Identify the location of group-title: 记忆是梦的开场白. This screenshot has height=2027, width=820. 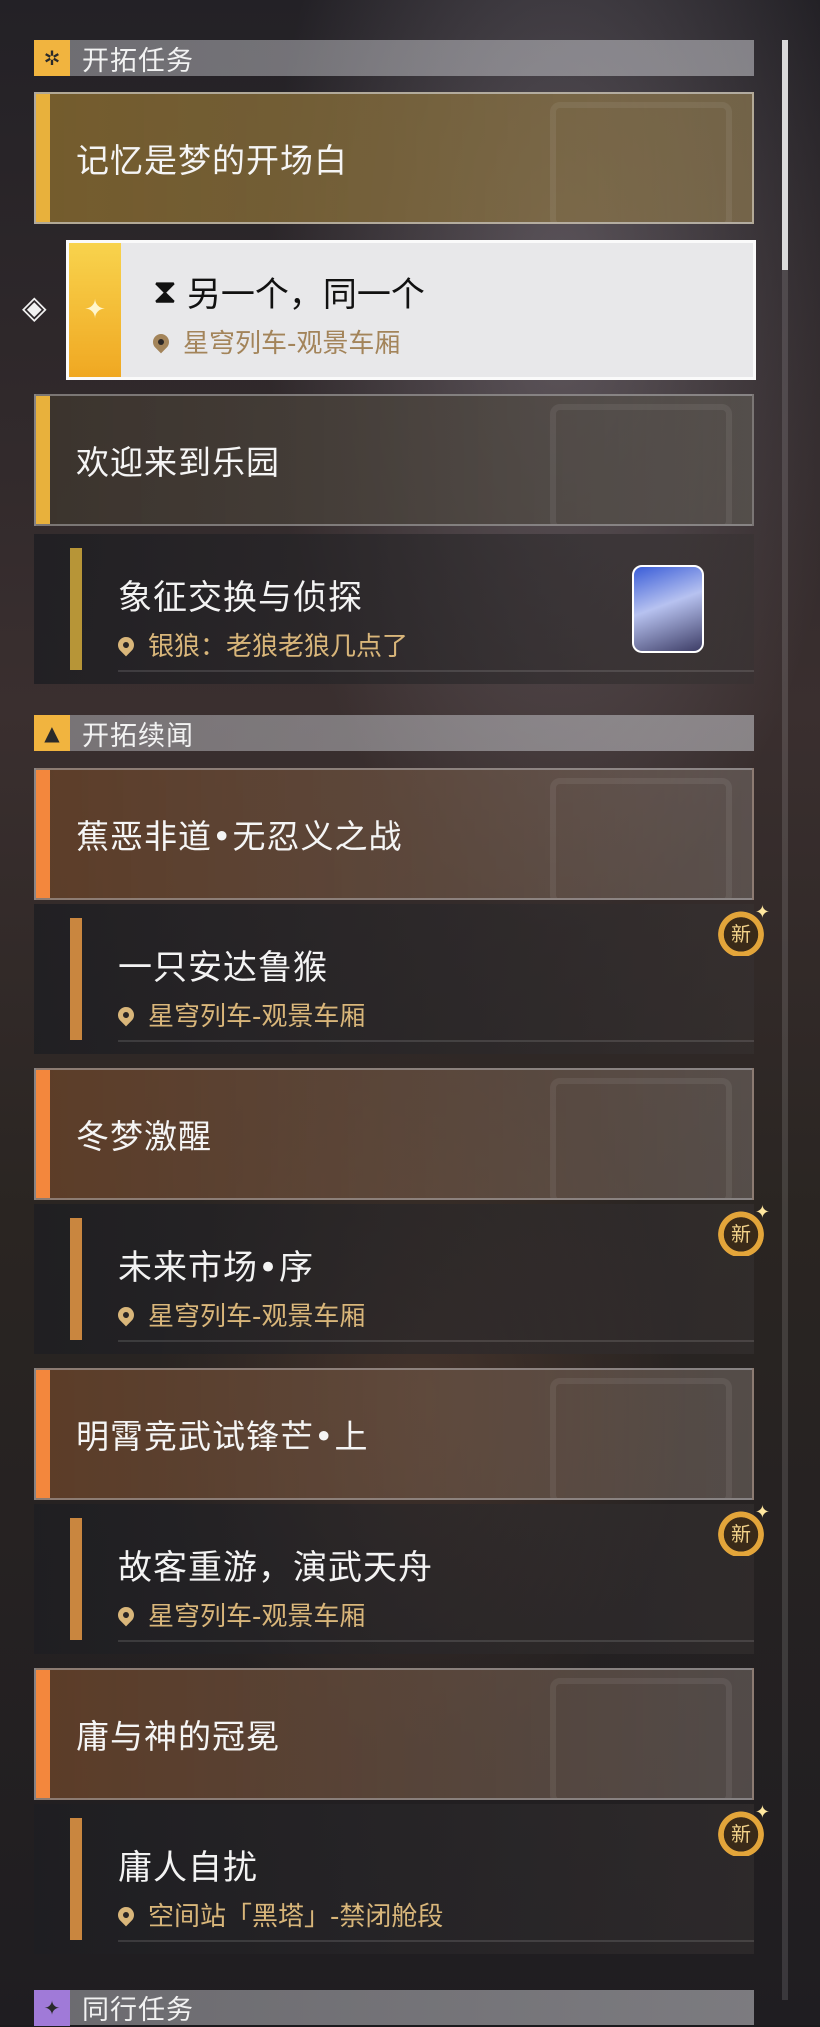
(212, 160).